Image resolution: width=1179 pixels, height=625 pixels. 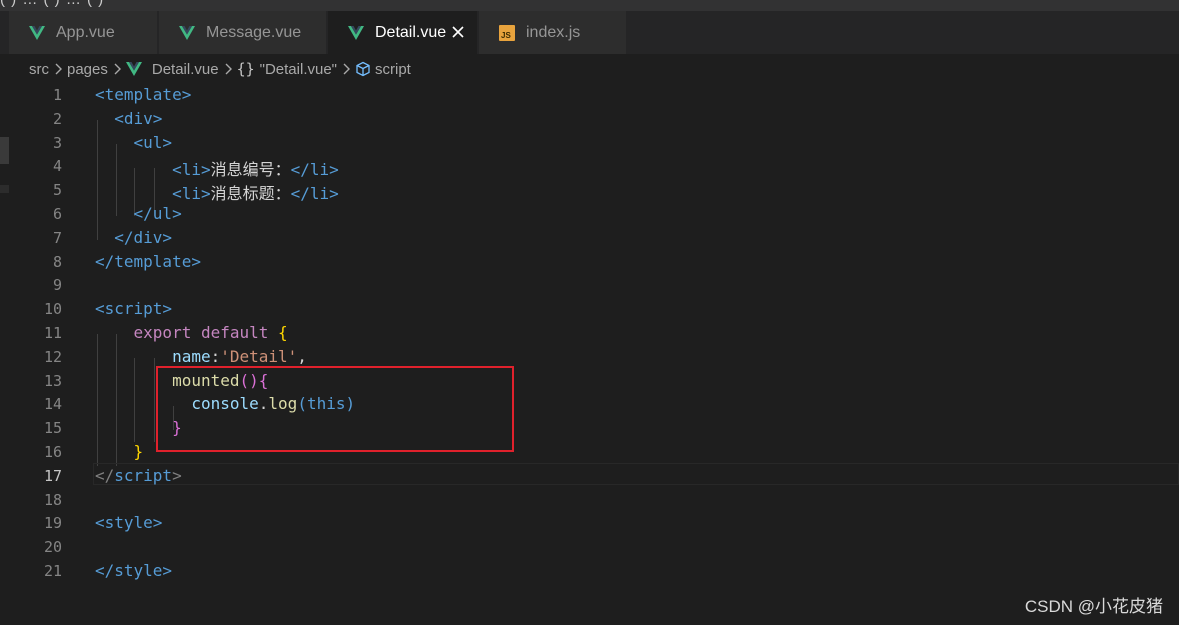 What do you see at coordinates (250, 170) in the screenshot?
I see `code-token: 消息编号：` at bounding box center [250, 170].